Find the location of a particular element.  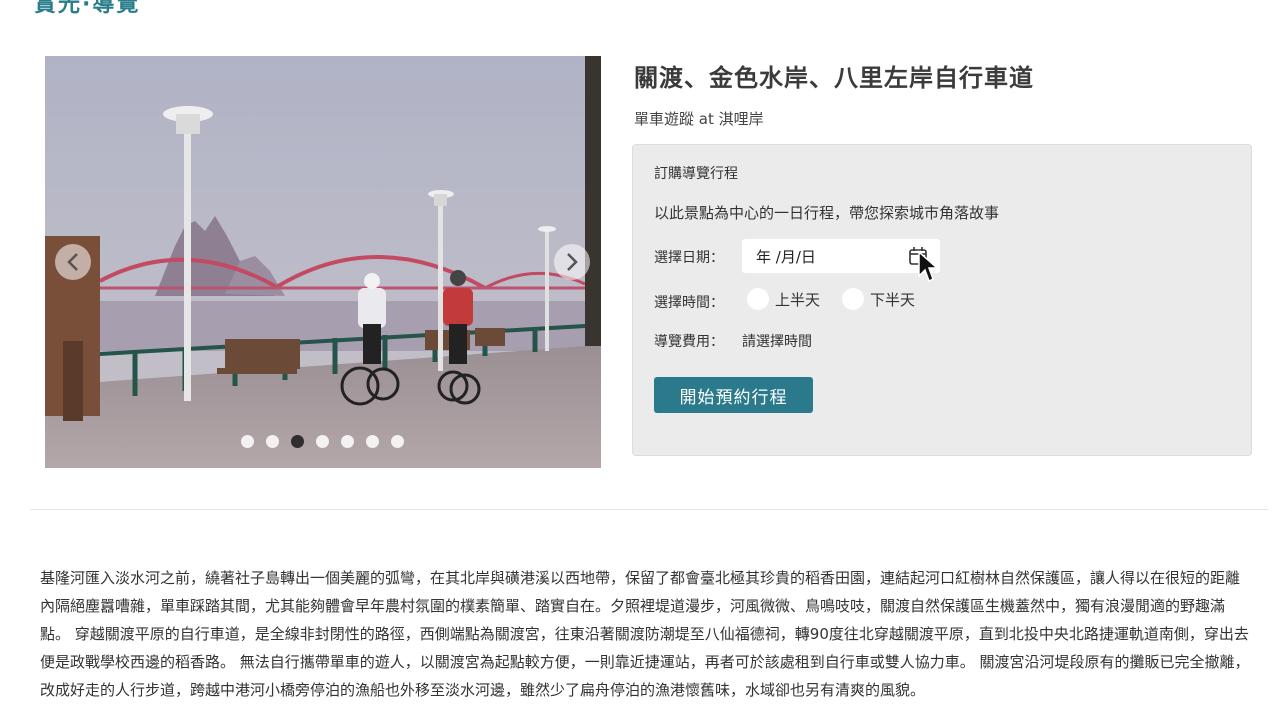

booking-description: 以此景點為中心的一日行程，帶您探索城市角落故事 is located at coordinates (827, 213).